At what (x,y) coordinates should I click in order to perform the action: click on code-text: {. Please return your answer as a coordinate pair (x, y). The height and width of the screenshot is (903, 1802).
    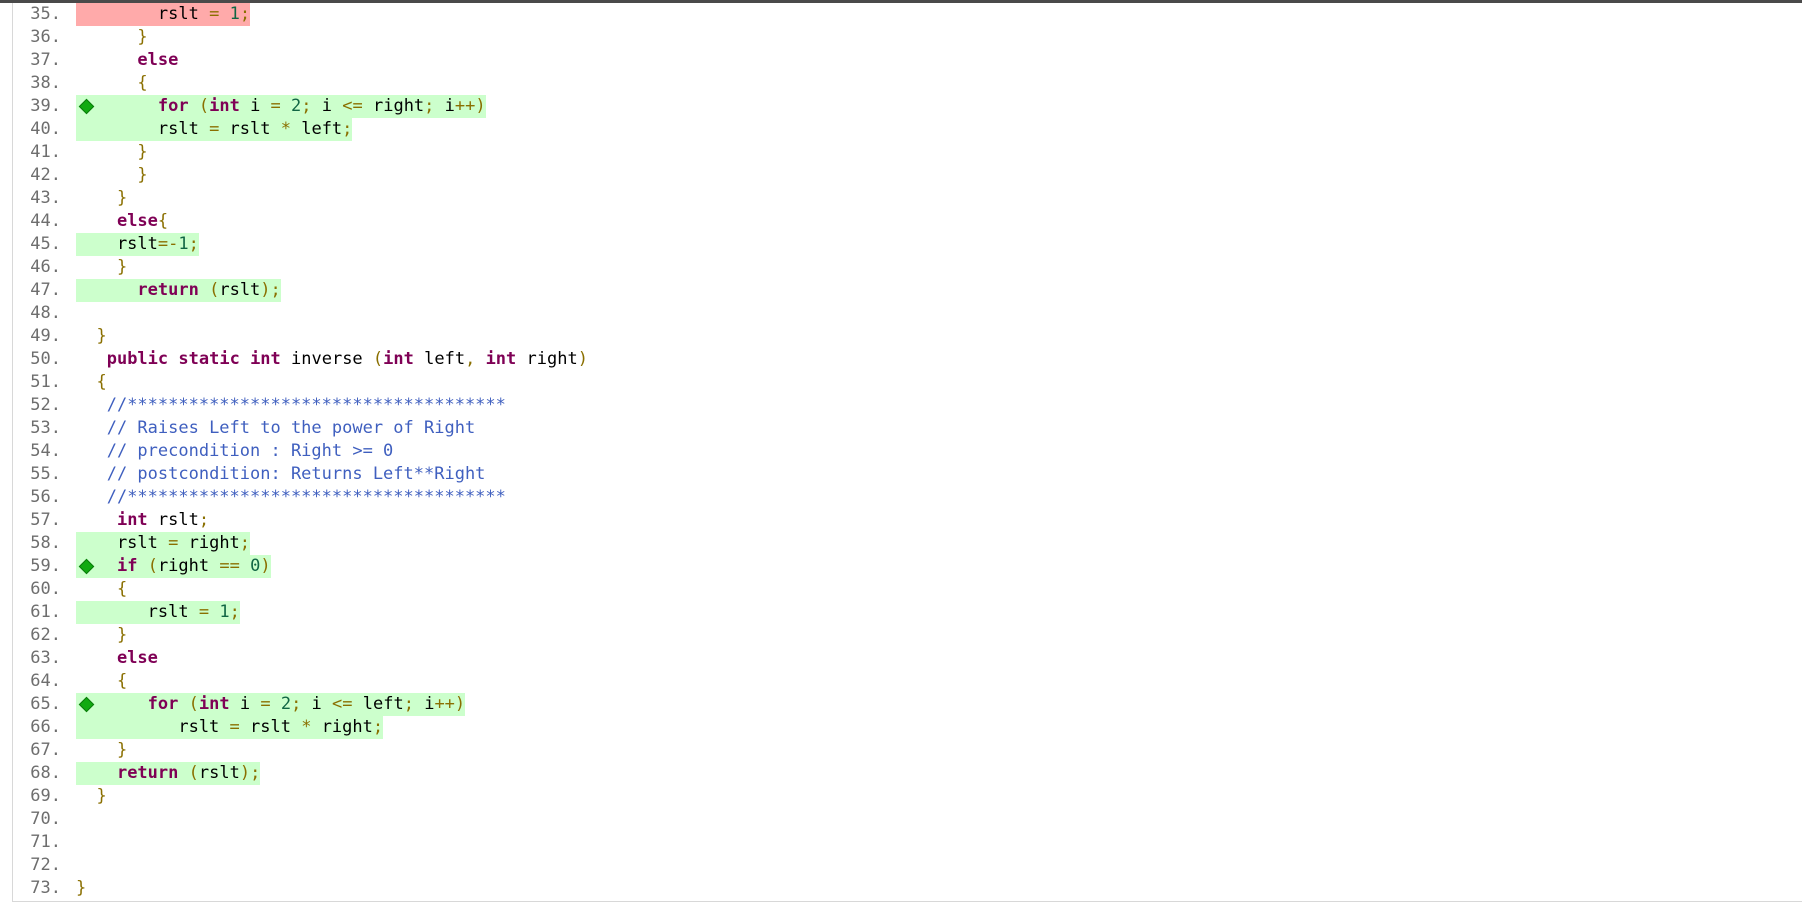
    Looking at the image, I should click on (101, 589).